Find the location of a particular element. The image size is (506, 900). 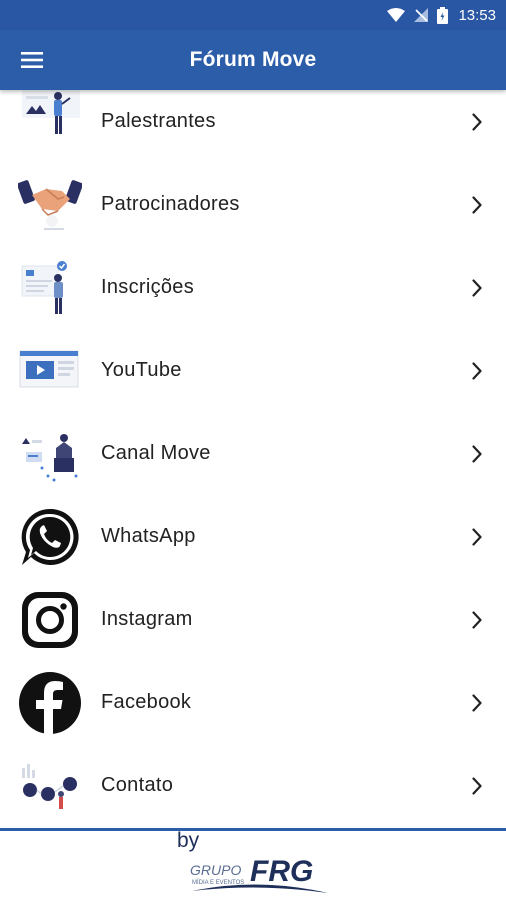

menu-item-facebook: Facebook is located at coordinates (253, 702).